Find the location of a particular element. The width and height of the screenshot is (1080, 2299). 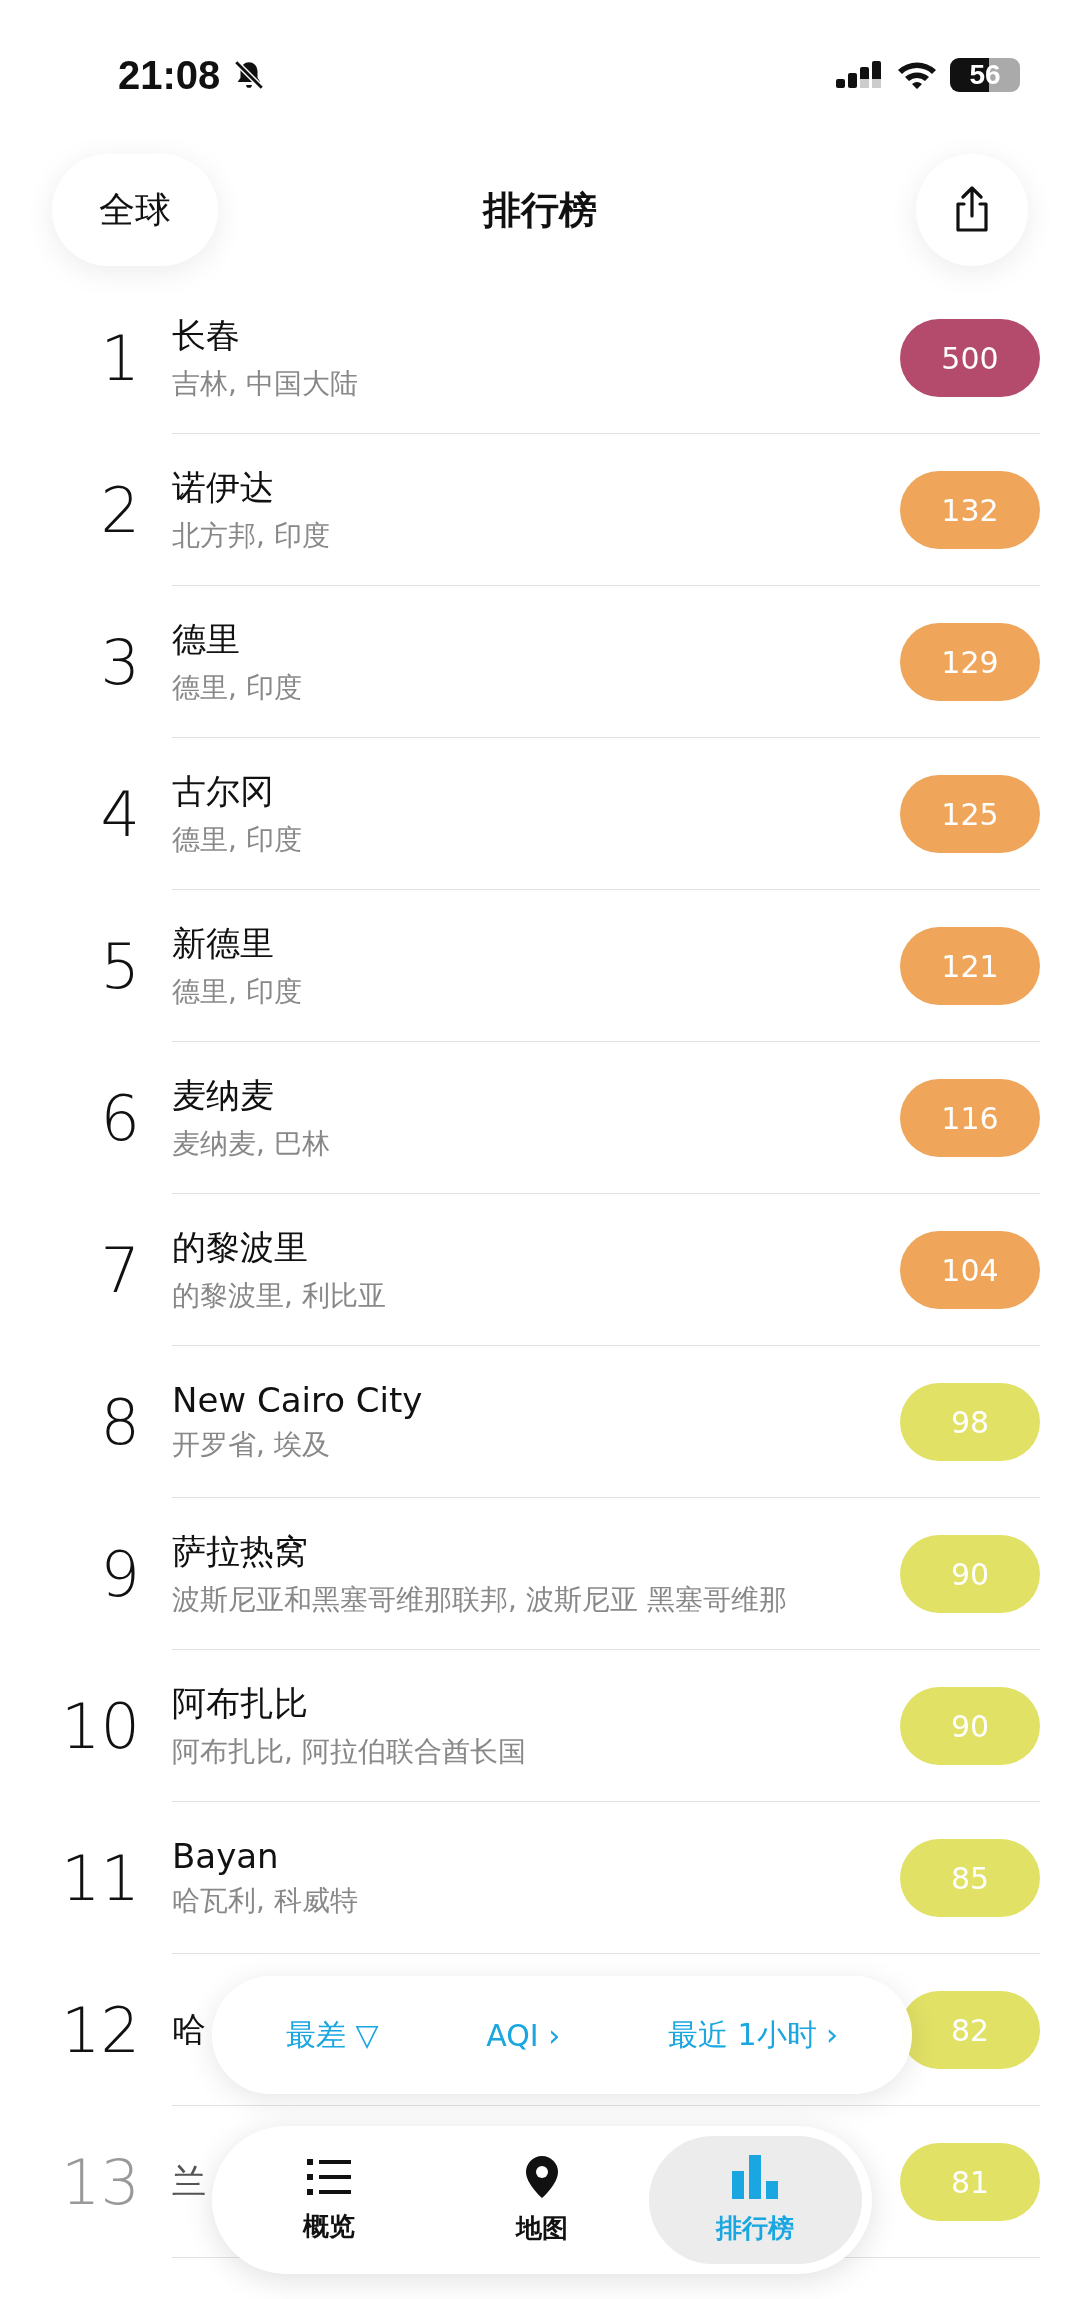

city-name: 兰 is located at coordinates (189, 2181).